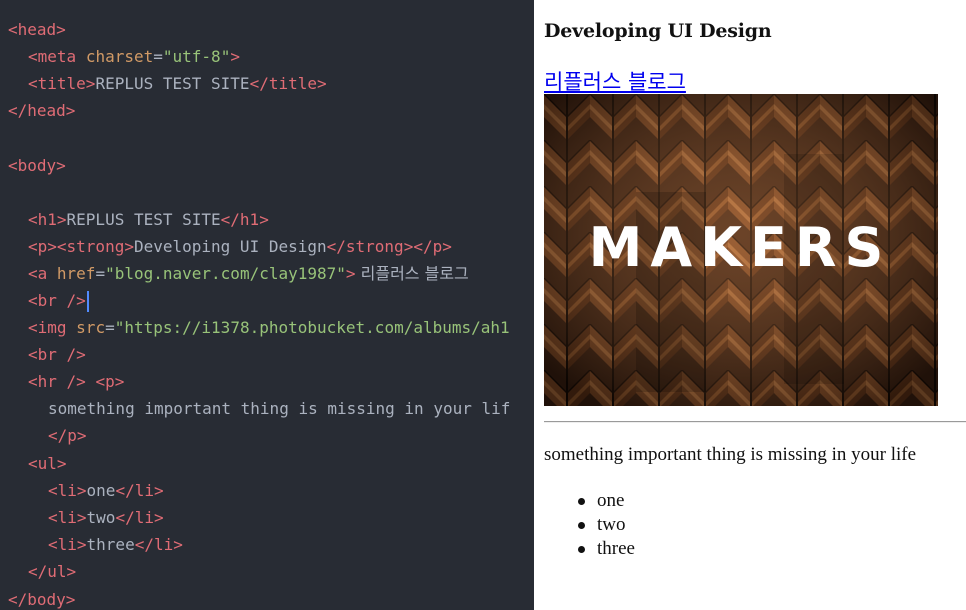 This screenshot has height=610, width=966. Describe the element at coordinates (41, 598) in the screenshot. I see `code-line-body-close: </body>` at that location.